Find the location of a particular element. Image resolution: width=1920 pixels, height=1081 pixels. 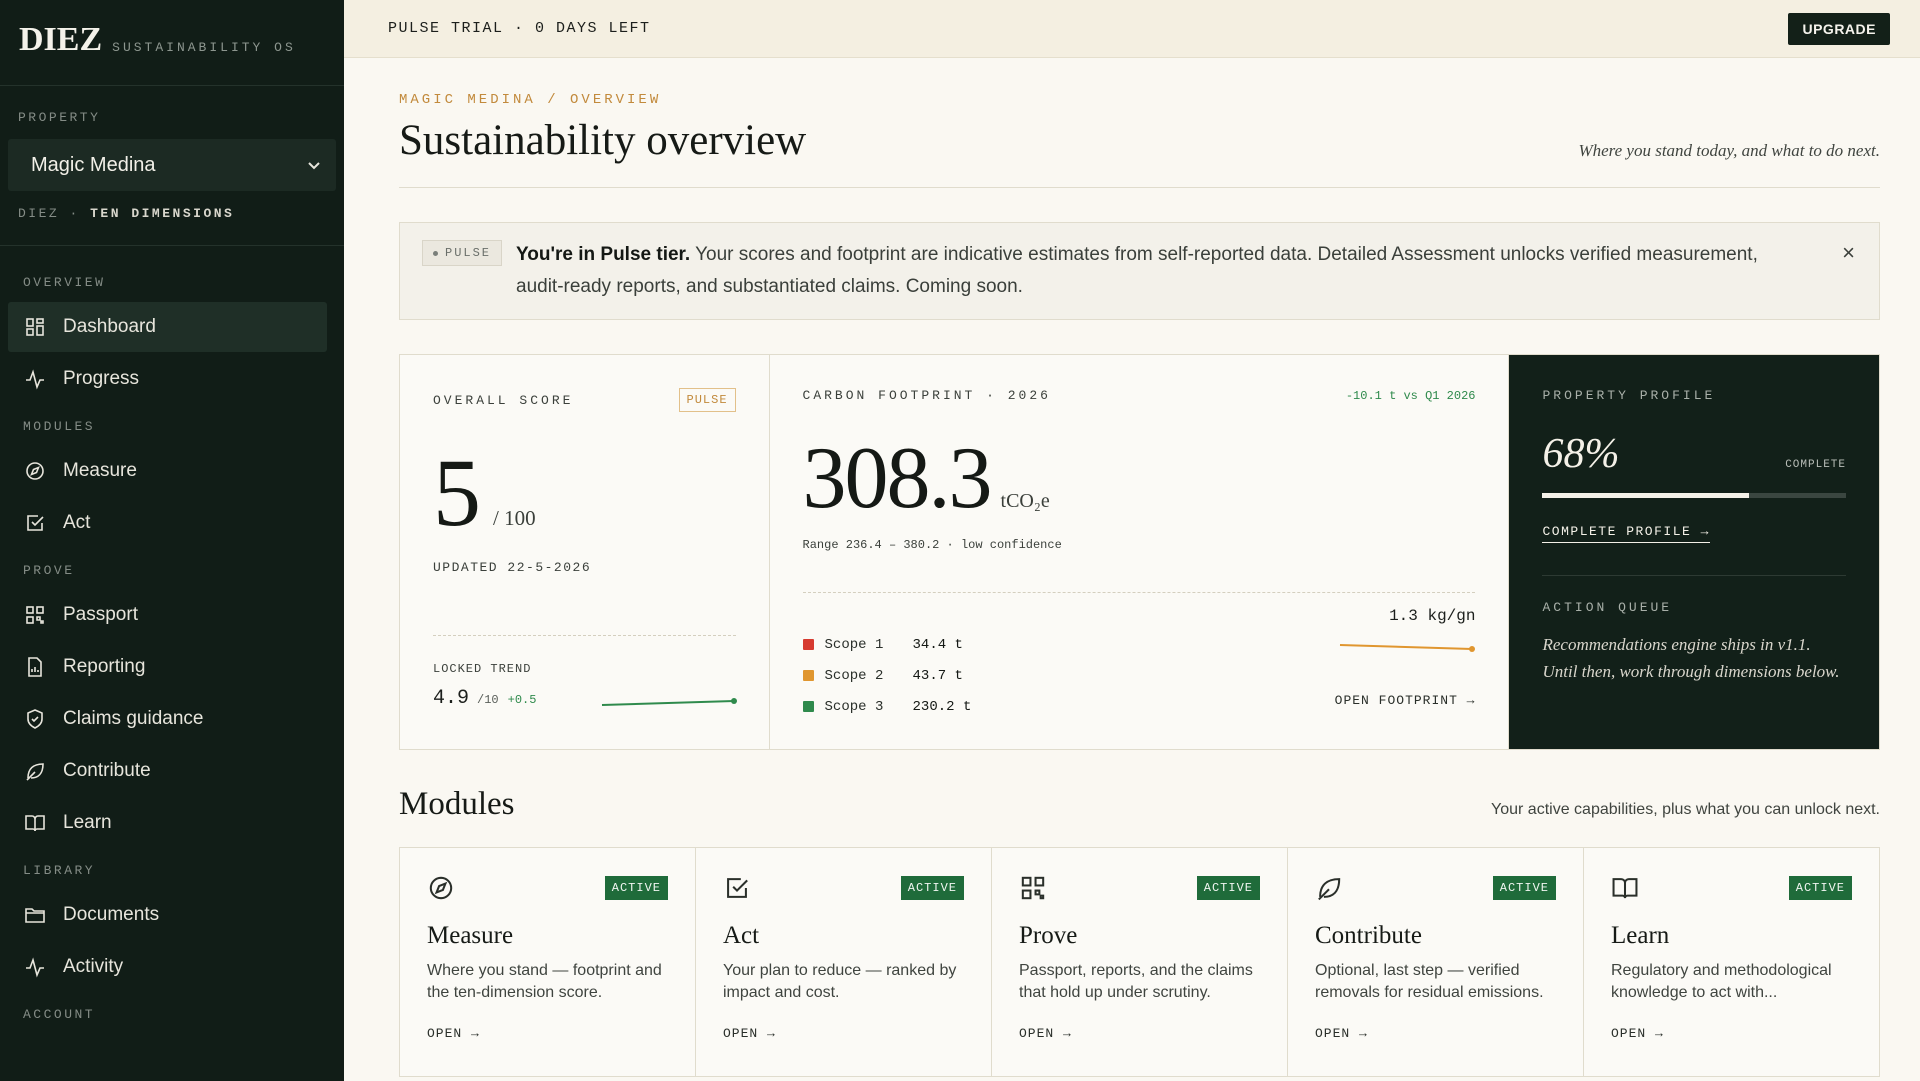

profile-progress-bar is located at coordinates (1694, 495).